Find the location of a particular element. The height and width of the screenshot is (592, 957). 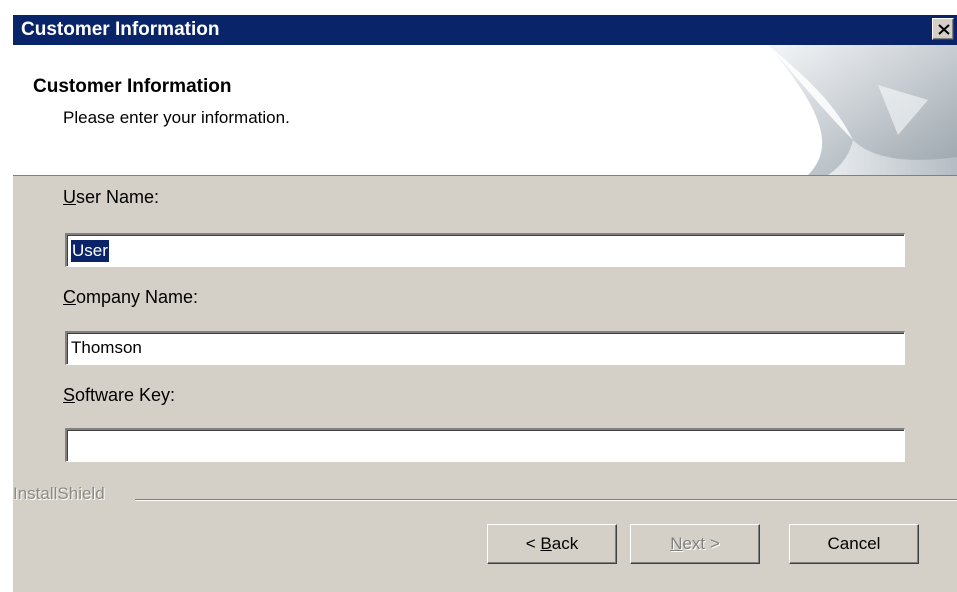

back-button: < Back is located at coordinates (552, 544).